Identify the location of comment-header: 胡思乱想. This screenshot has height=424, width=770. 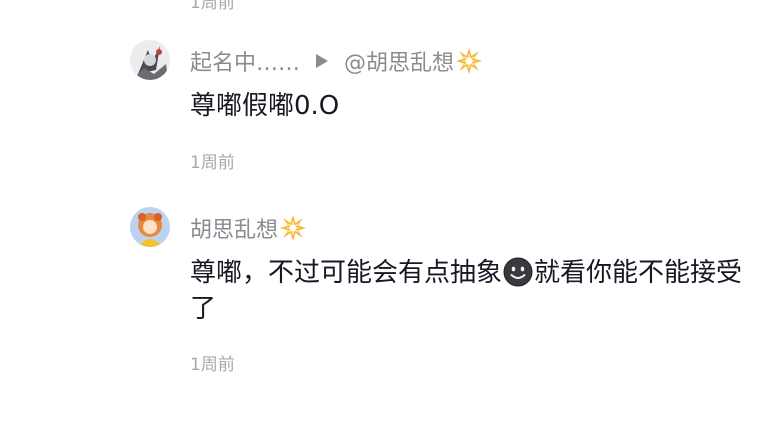
(248, 228).